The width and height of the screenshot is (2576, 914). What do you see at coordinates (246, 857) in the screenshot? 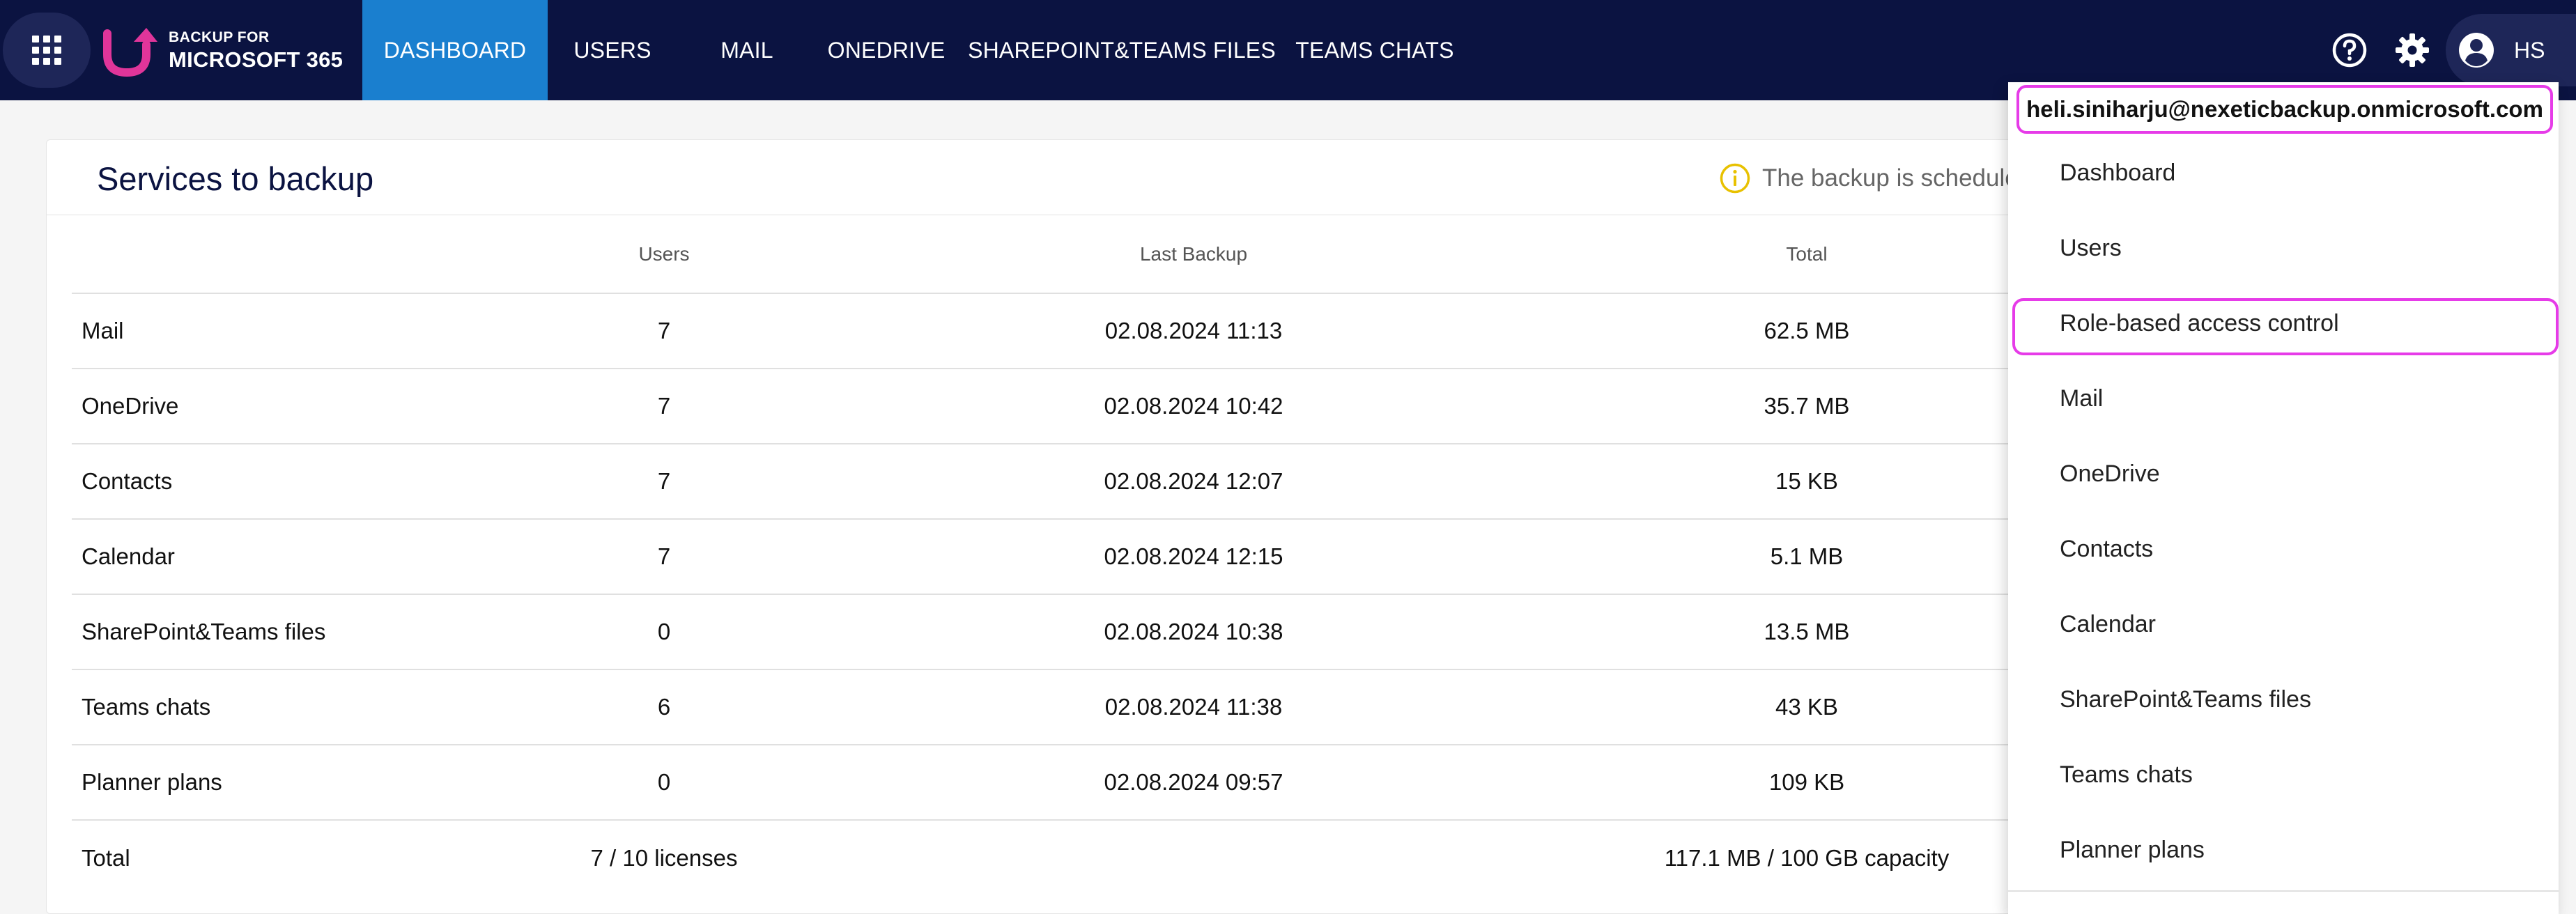
I see `total-label: Total` at bounding box center [246, 857].